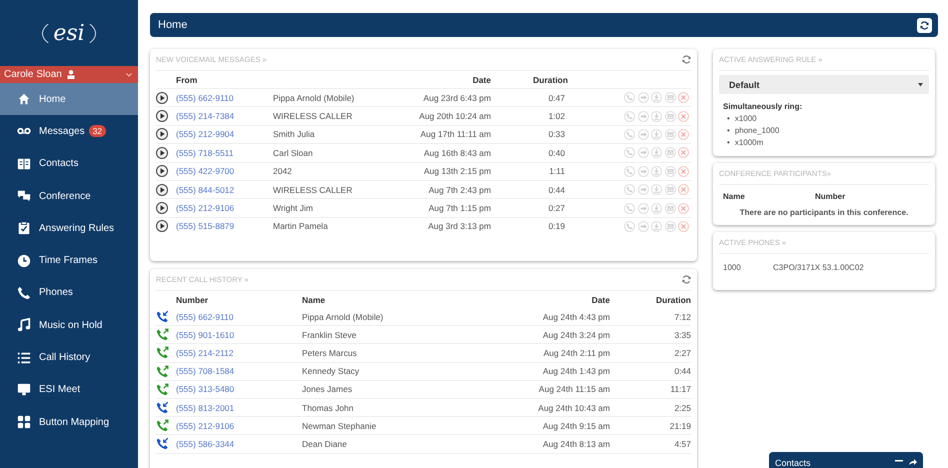  What do you see at coordinates (556, 153) in the screenshot?
I see `duration-cell: 0:40` at bounding box center [556, 153].